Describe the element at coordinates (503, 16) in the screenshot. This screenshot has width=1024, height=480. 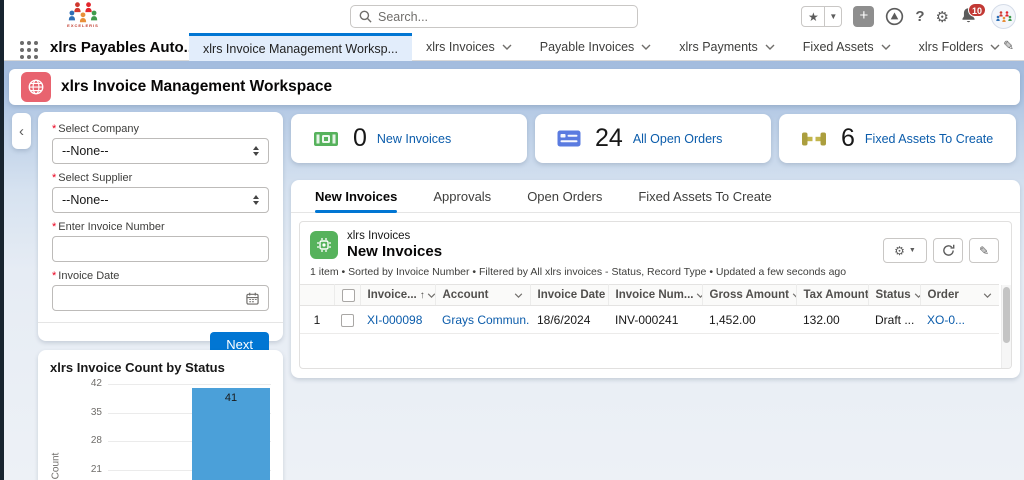
I see `search-input` at that location.